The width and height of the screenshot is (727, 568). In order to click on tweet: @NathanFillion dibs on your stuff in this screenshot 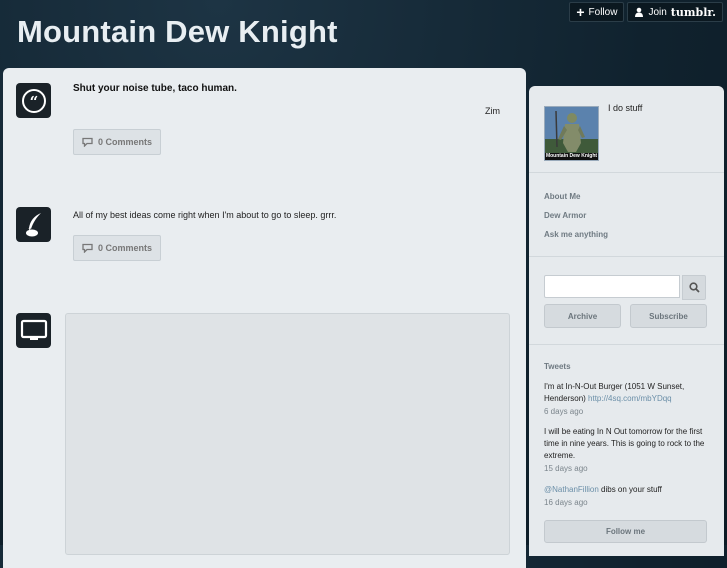, I will do `click(626, 490)`.